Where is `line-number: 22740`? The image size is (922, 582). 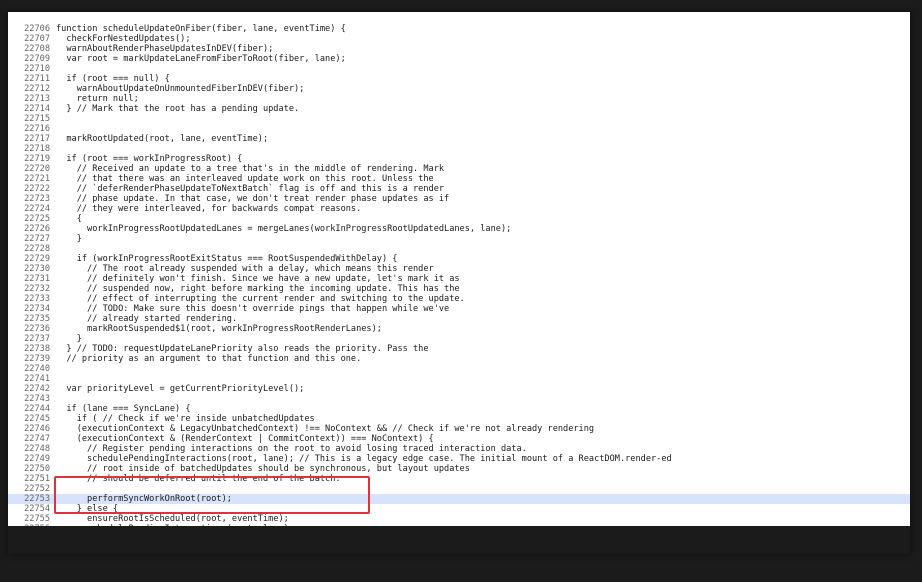
line-number: 22740 is located at coordinates (37, 369).